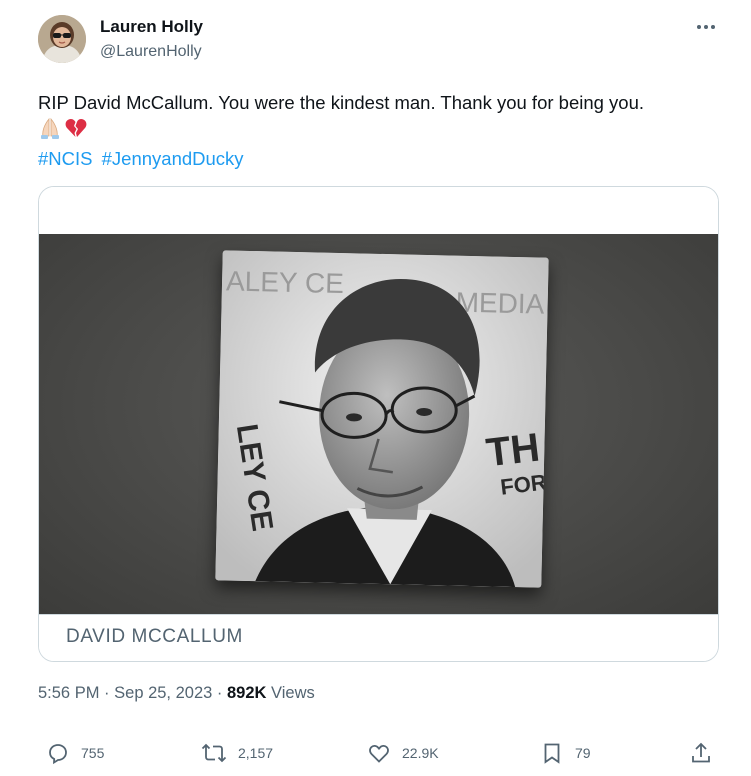 This screenshot has width=751, height=776. Describe the element at coordinates (50, 128) in the screenshot. I see `praying-hands-emoji` at that location.